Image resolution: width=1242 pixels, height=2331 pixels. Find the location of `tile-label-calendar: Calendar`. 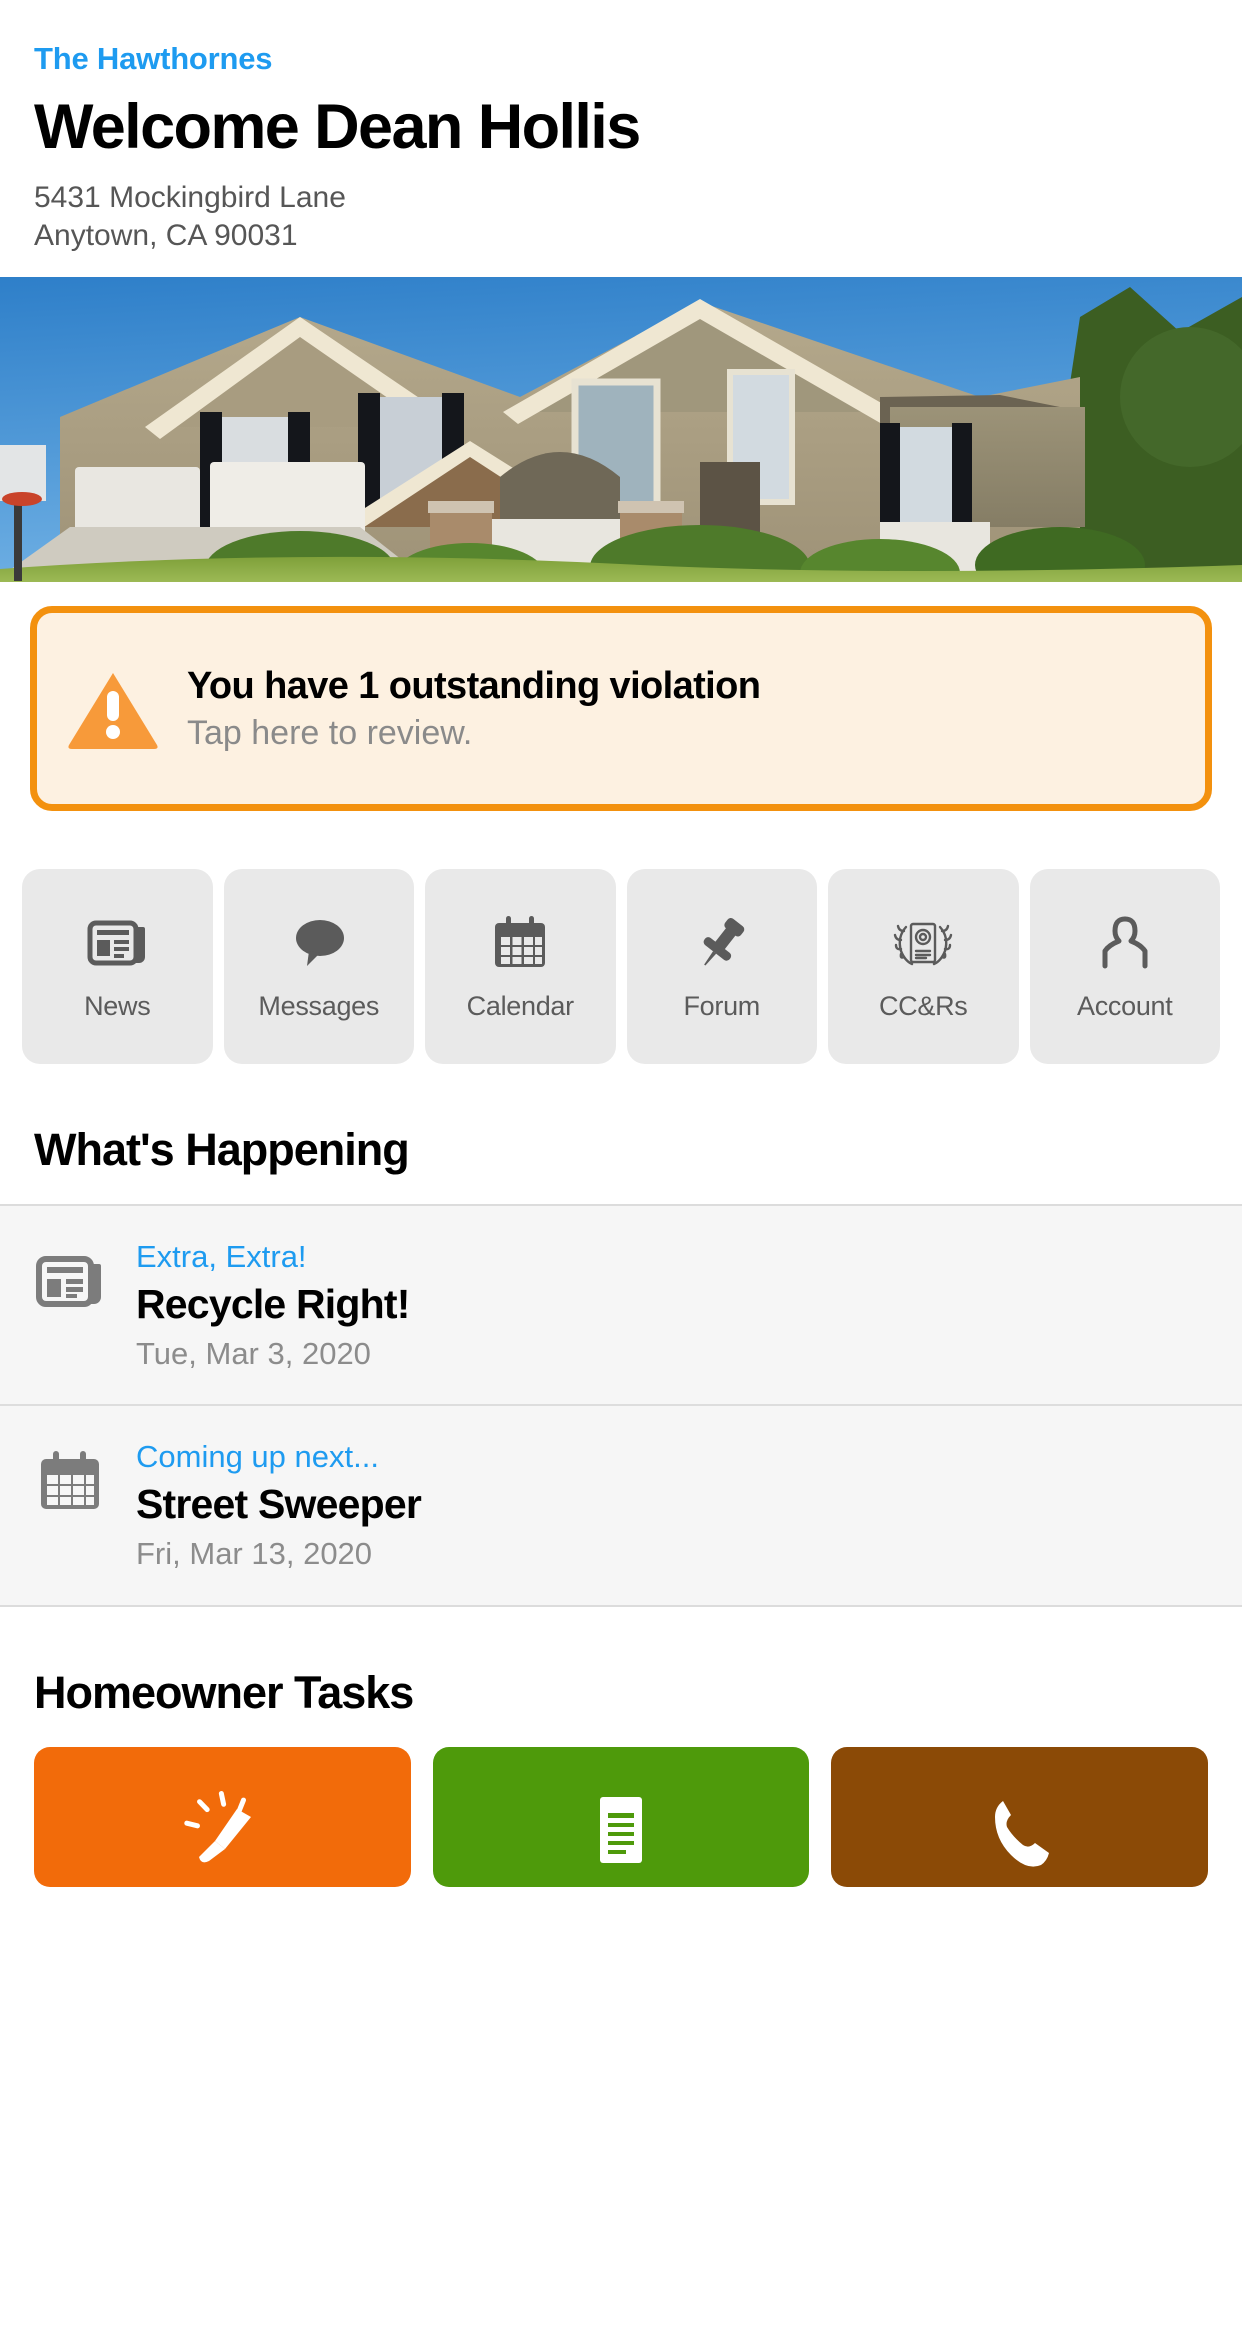

tile-label-calendar: Calendar is located at coordinates (520, 1006).